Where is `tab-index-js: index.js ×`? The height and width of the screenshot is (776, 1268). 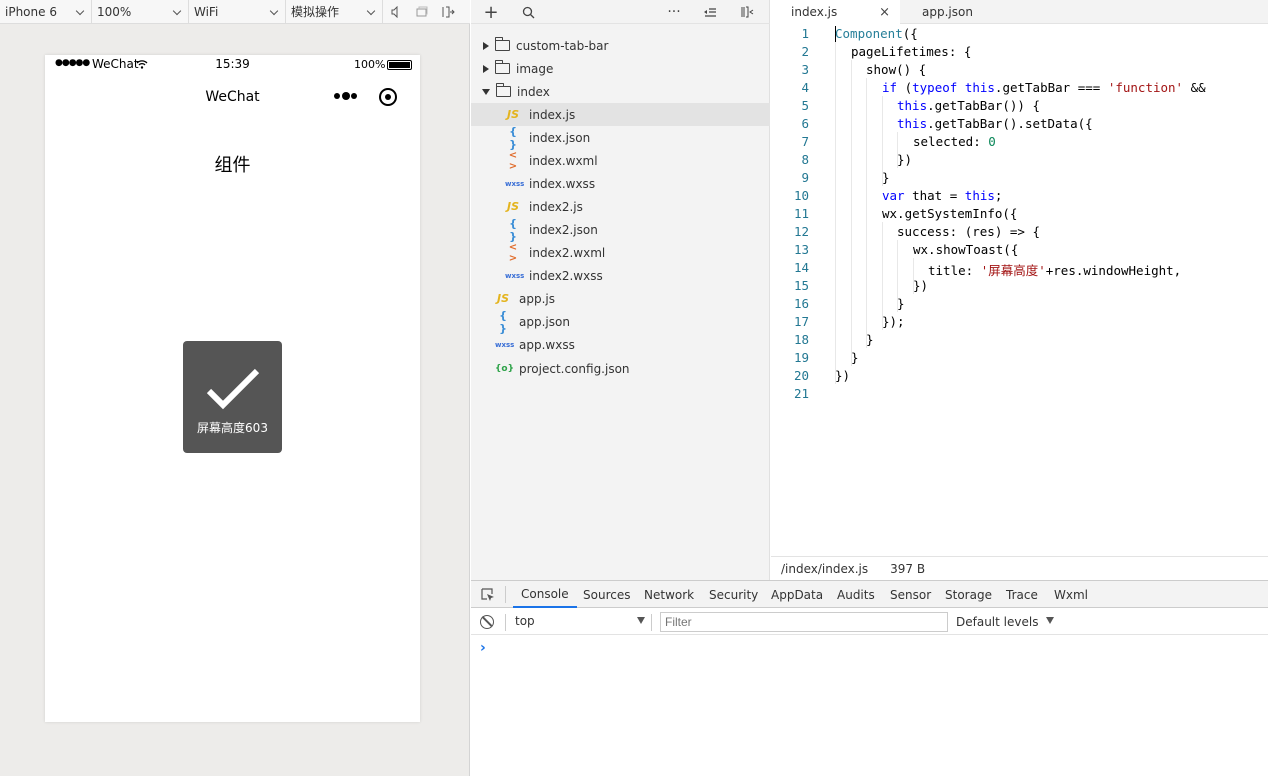 tab-index-js: index.js × is located at coordinates (835, 12).